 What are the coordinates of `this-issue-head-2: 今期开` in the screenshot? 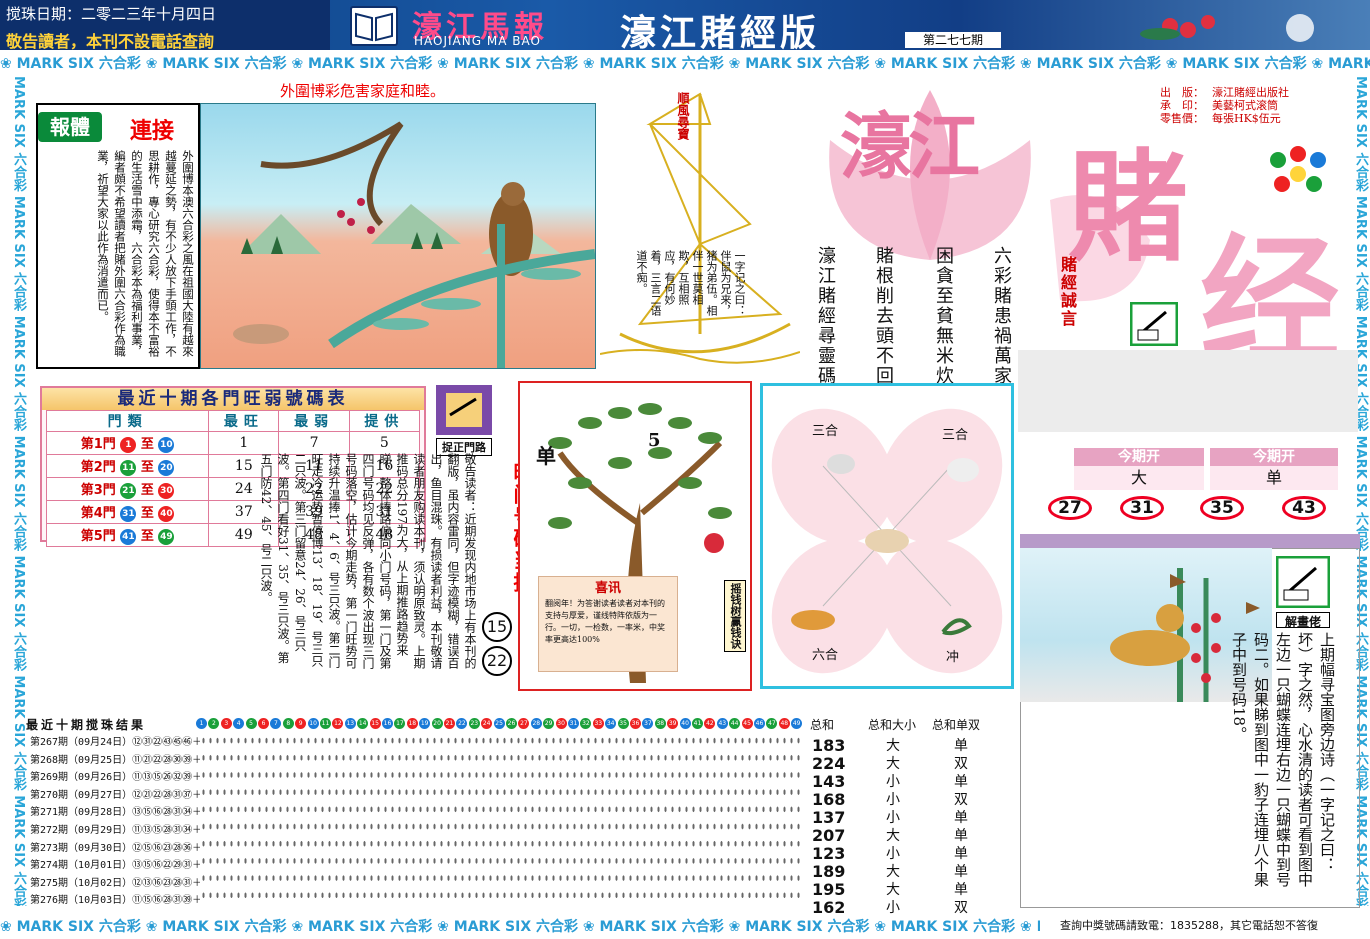 It's located at (1274, 457).